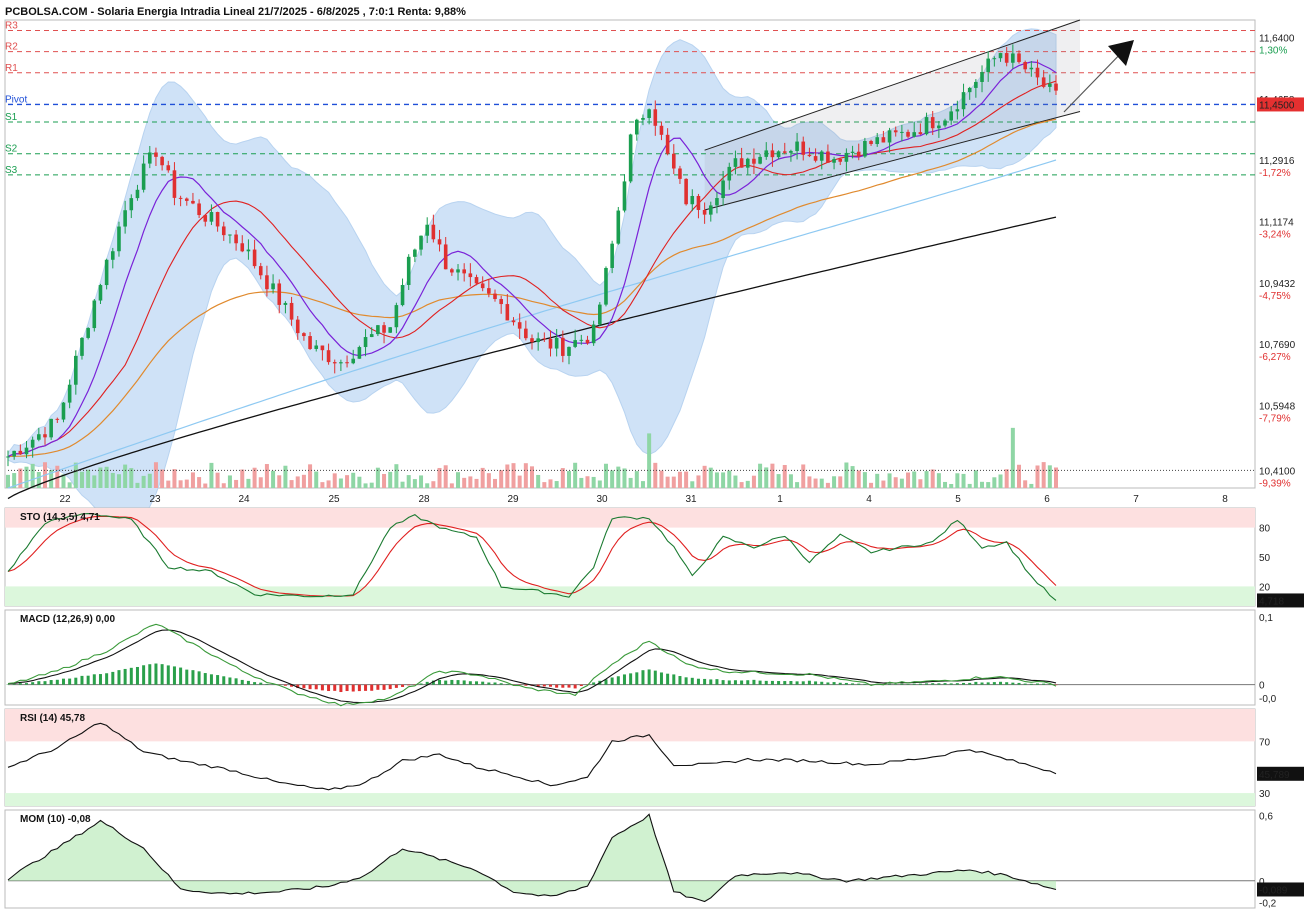  What do you see at coordinates (1275, 296) in the screenshot?
I see `price-pct-4: -4,75%` at bounding box center [1275, 296].